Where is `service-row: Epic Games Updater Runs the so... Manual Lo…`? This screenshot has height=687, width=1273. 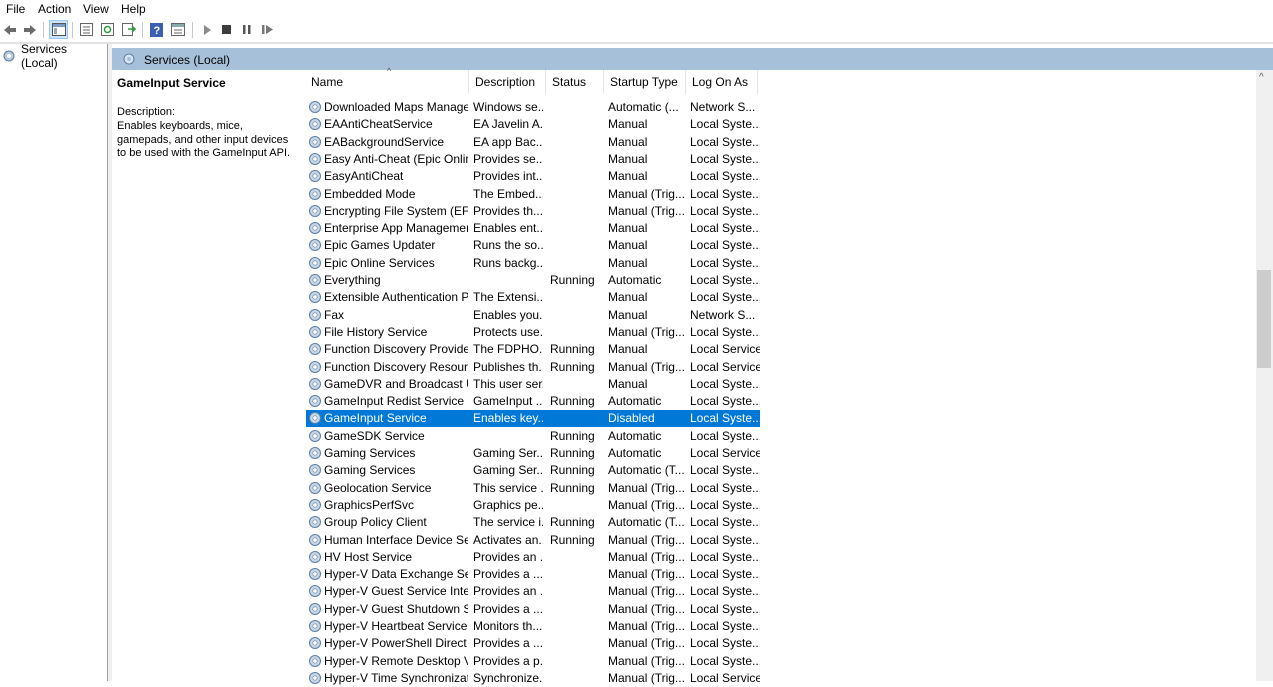 service-row: Epic Games Updater Runs the so... Manual Lo… is located at coordinates (533, 245).